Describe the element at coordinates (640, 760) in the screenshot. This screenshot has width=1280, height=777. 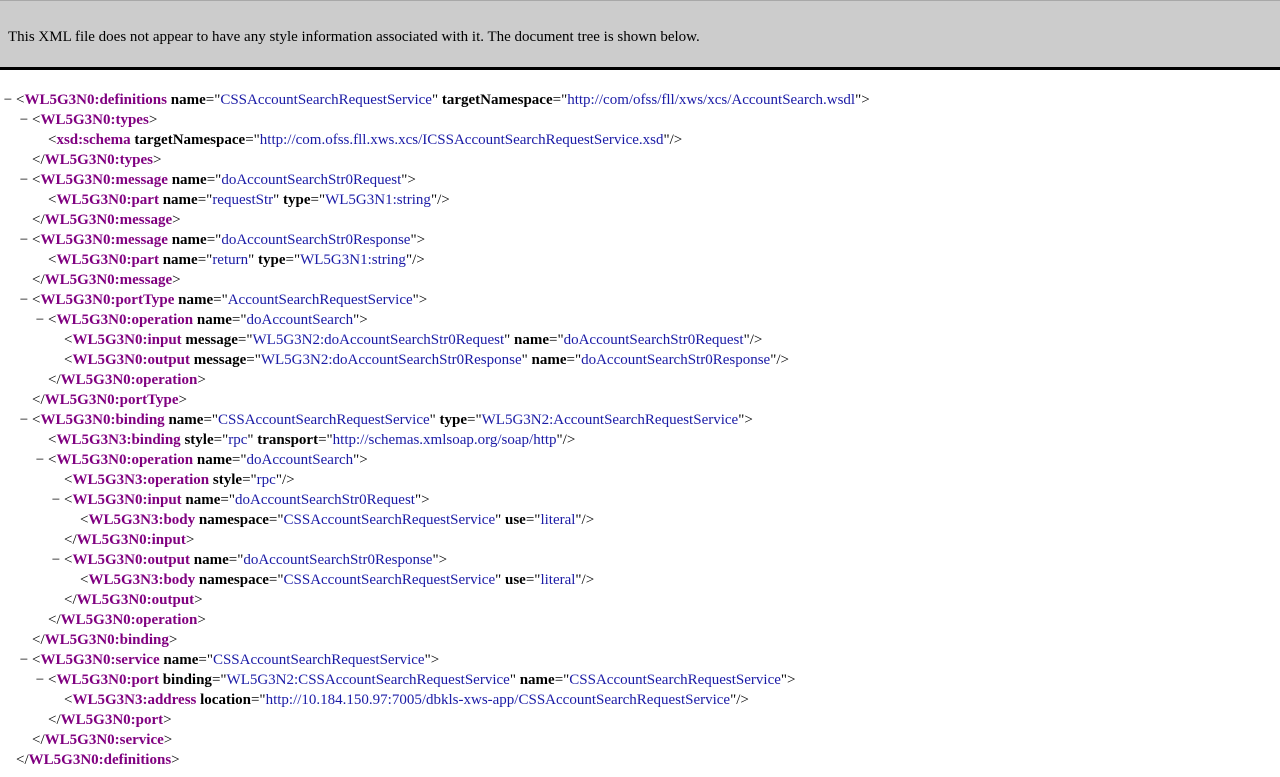
I see `xml-tree-line: </WL5G3N0:definitions>` at that location.